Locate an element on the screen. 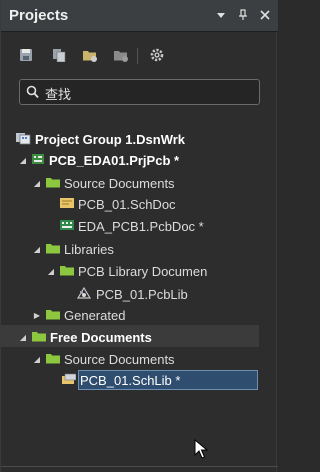  tree-label-free-documents: Free Documents is located at coordinates (101, 337).